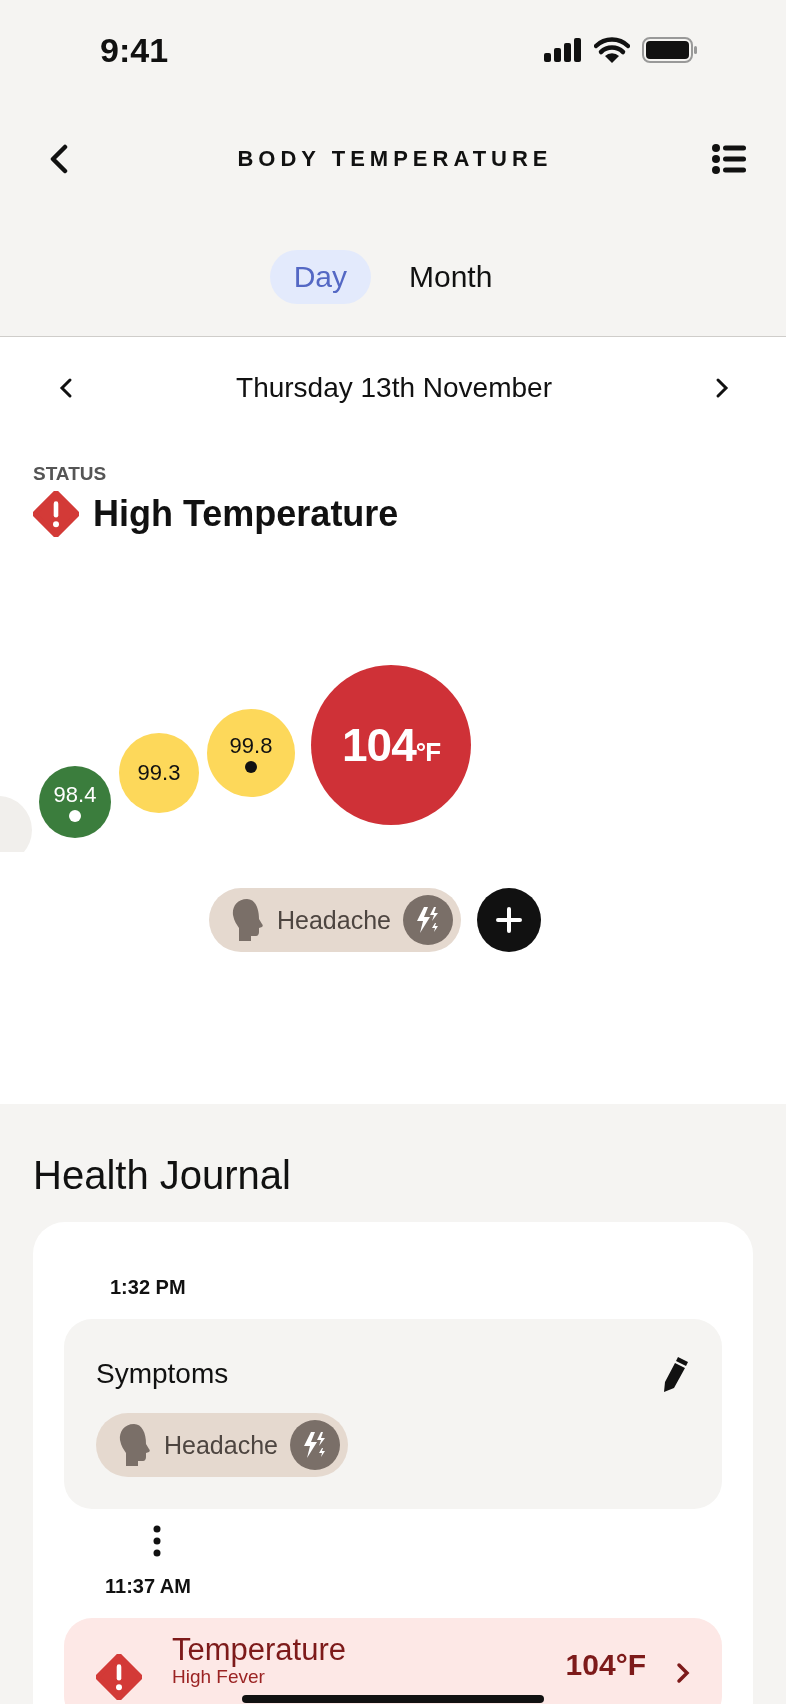  Describe the element at coordinates (75, 795) in the screenshot. I see `reading-value: 98.4` at that location.